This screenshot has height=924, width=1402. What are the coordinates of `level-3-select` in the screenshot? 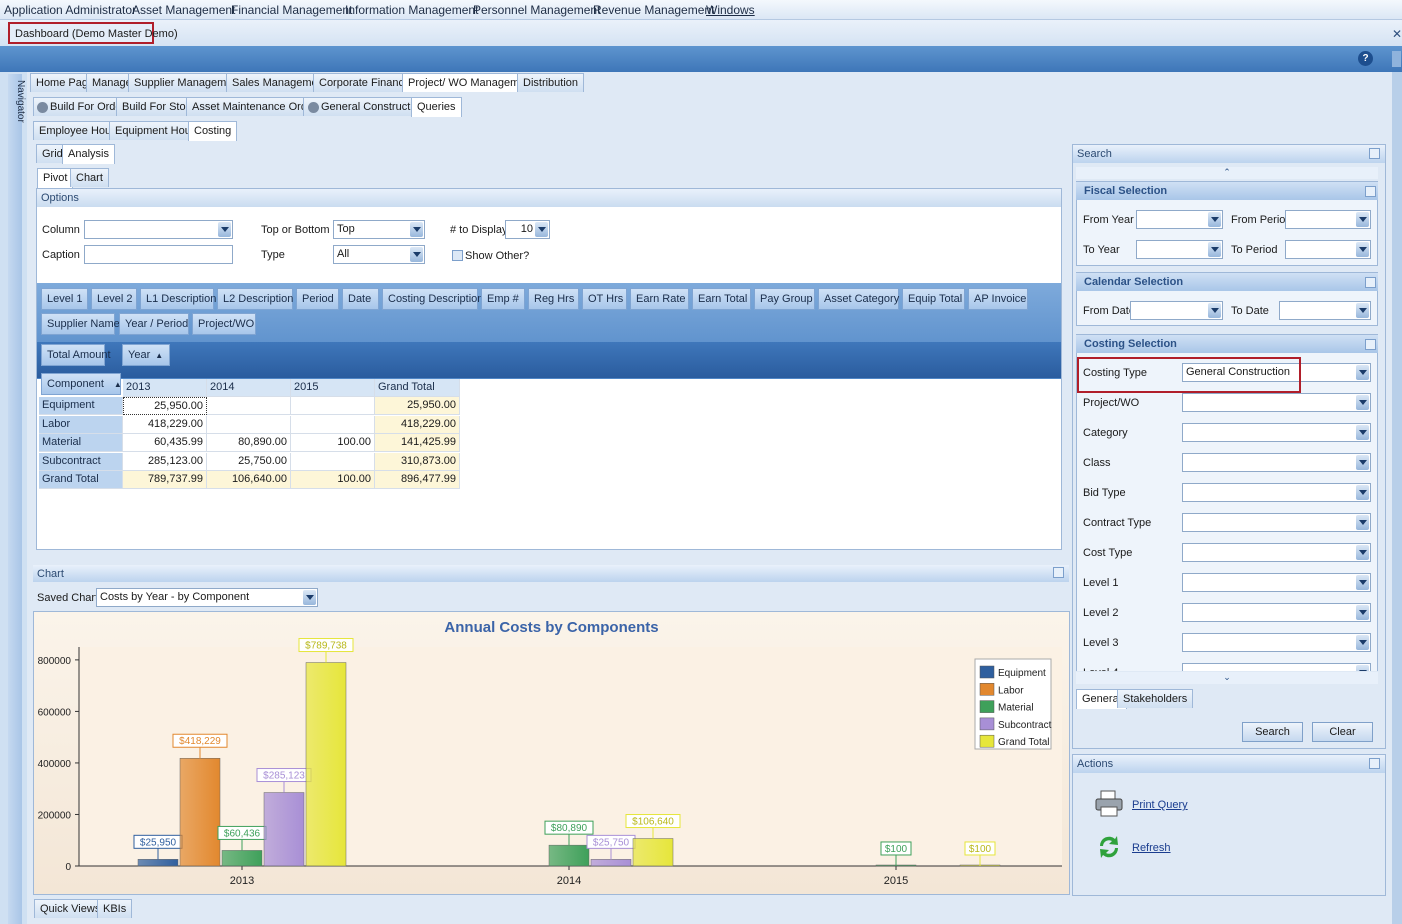 It's located at (1276, 642).